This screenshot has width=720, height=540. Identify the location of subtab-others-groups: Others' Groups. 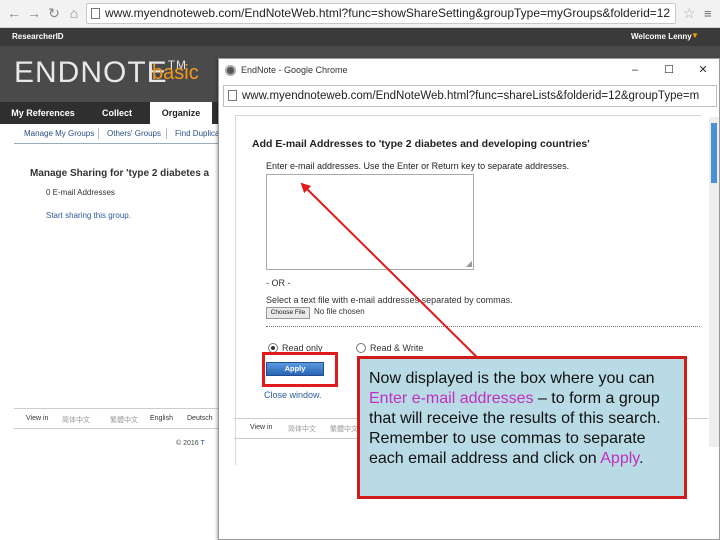
(134, 133).